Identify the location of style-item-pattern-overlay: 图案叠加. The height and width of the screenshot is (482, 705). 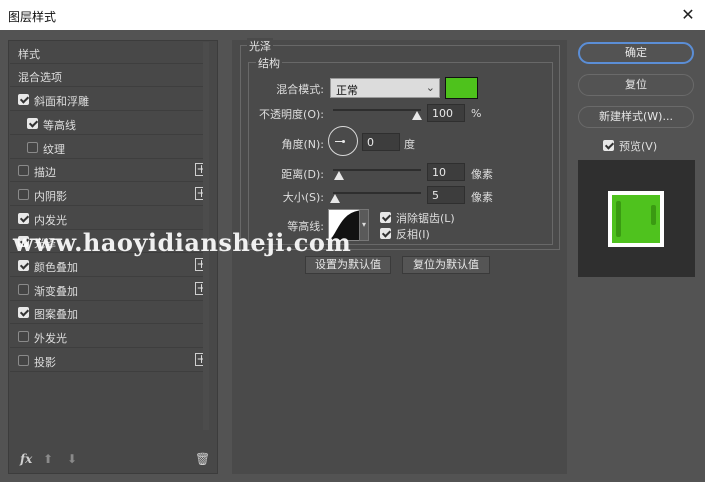
(109, 312).